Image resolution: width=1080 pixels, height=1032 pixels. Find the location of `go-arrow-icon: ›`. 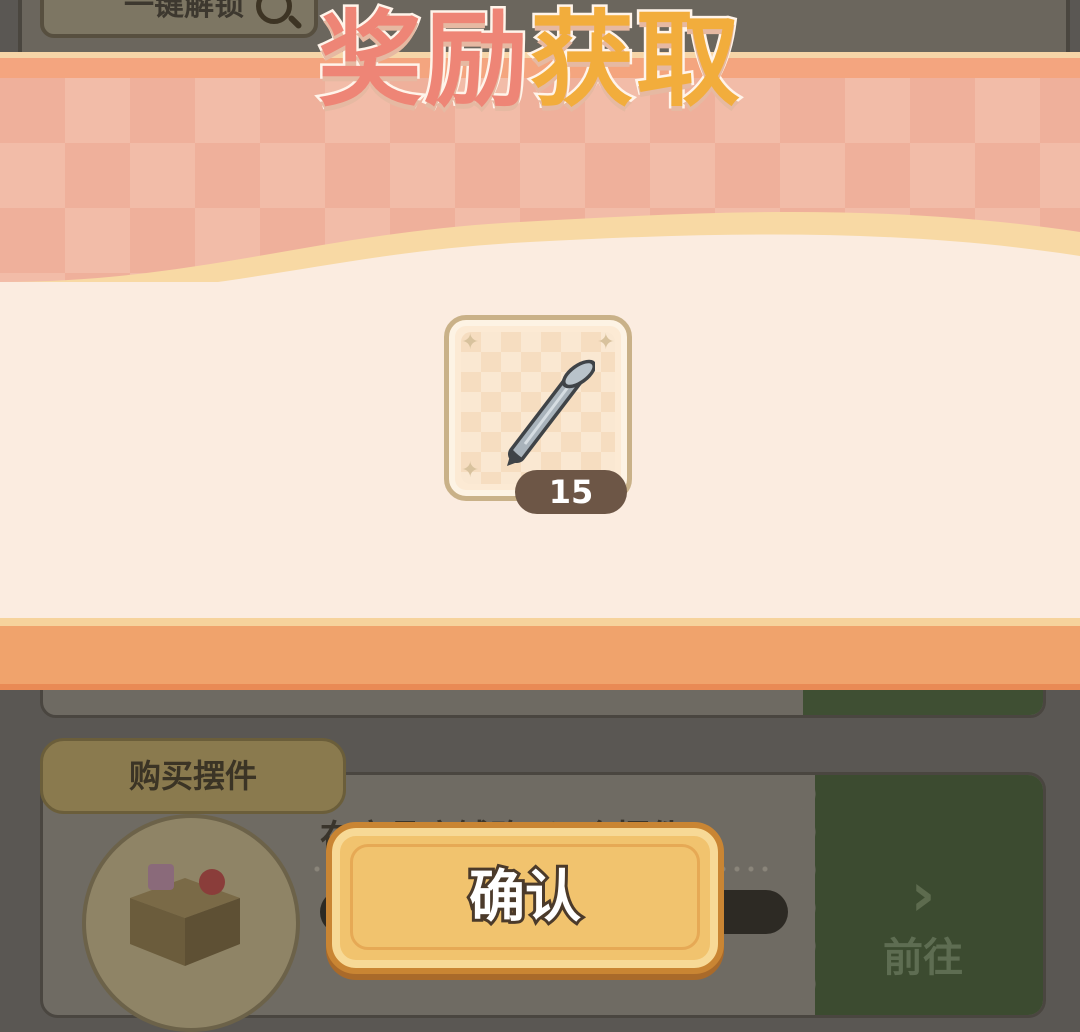

go-arrow-icon: › is located at coordinates (923, 895).